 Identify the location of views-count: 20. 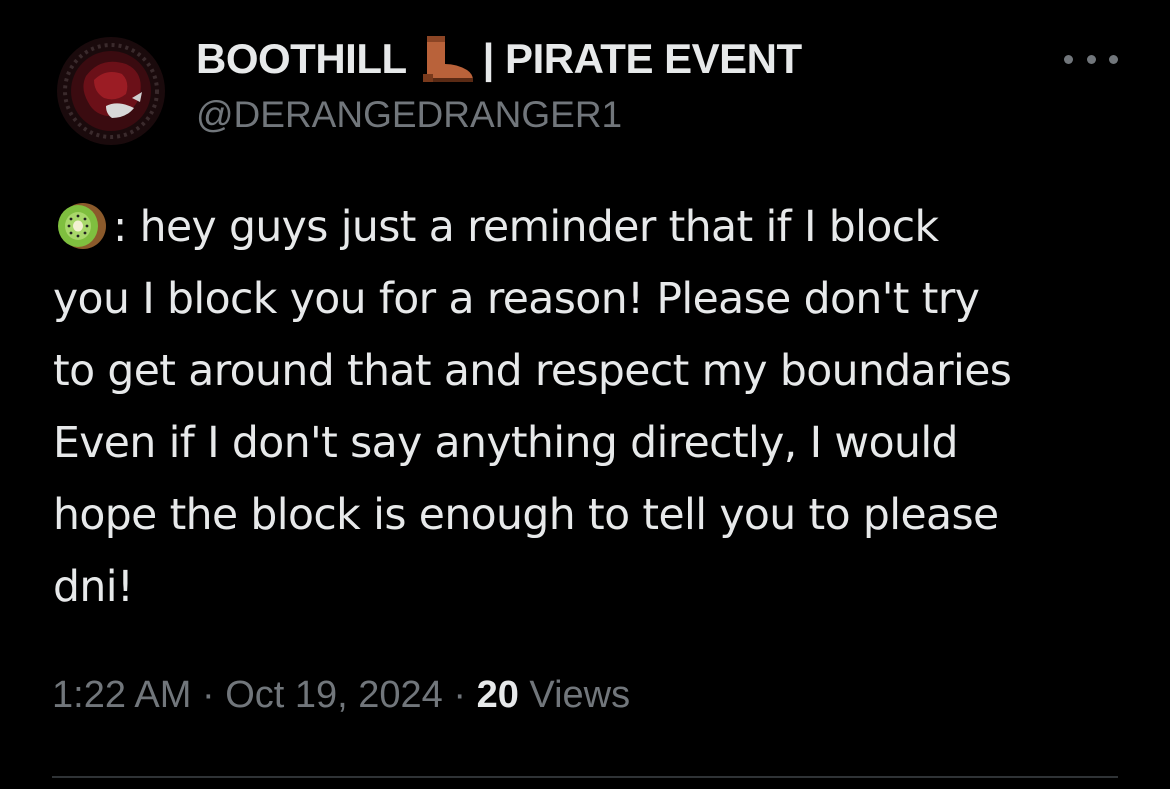
(497, 695).